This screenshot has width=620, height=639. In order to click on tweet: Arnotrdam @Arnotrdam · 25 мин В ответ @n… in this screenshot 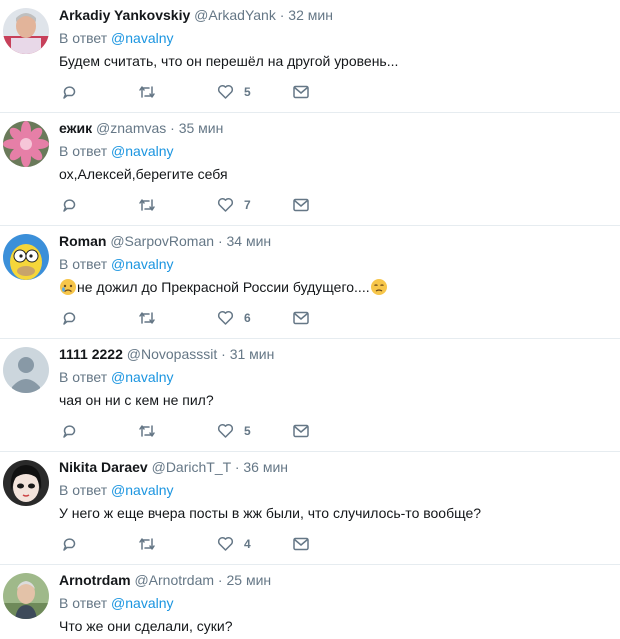, I will do `click(310, 602)`.